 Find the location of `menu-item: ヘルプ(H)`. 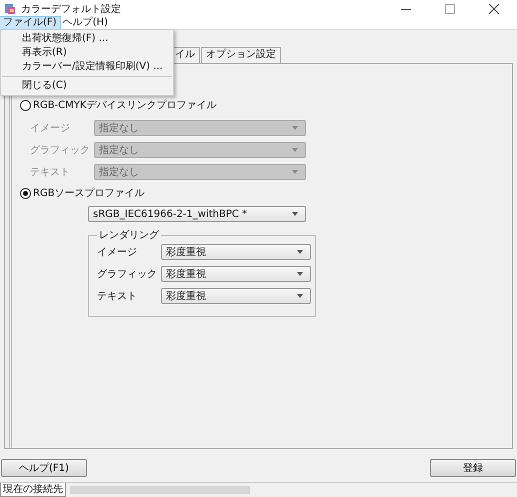

menu-item: ヘルプ(H) is located at coordinates (85, 23).